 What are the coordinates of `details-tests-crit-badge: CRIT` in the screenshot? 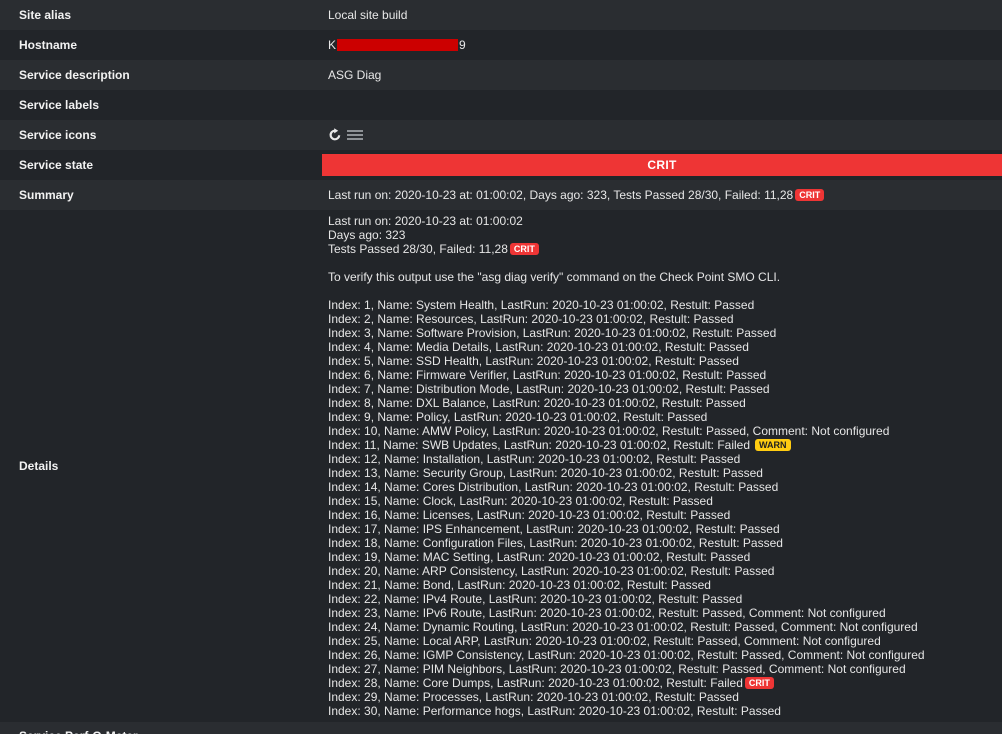 It's located at (524, 249).